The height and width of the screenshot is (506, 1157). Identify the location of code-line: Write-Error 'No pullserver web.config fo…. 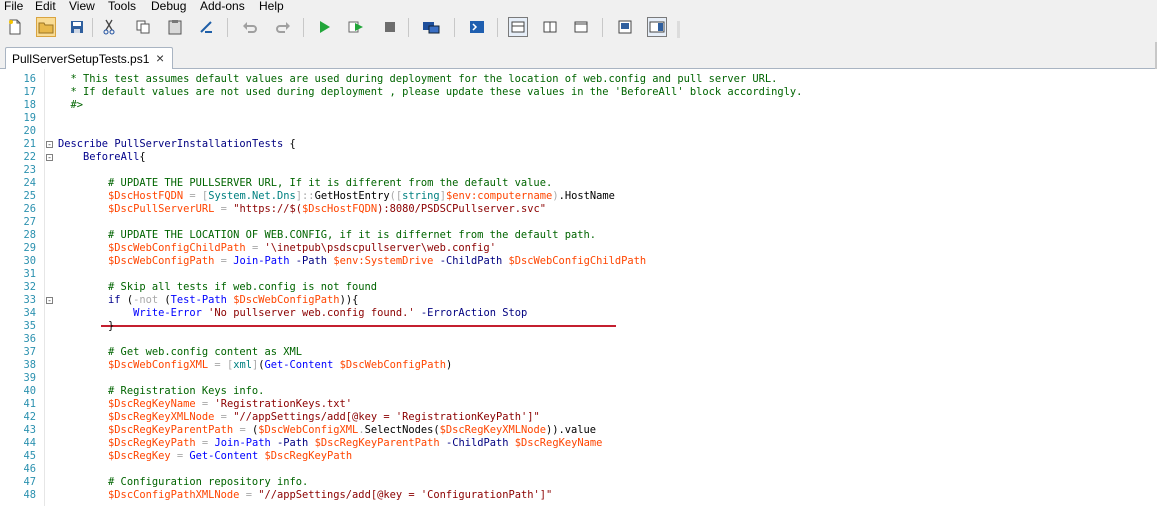
(292, 313).